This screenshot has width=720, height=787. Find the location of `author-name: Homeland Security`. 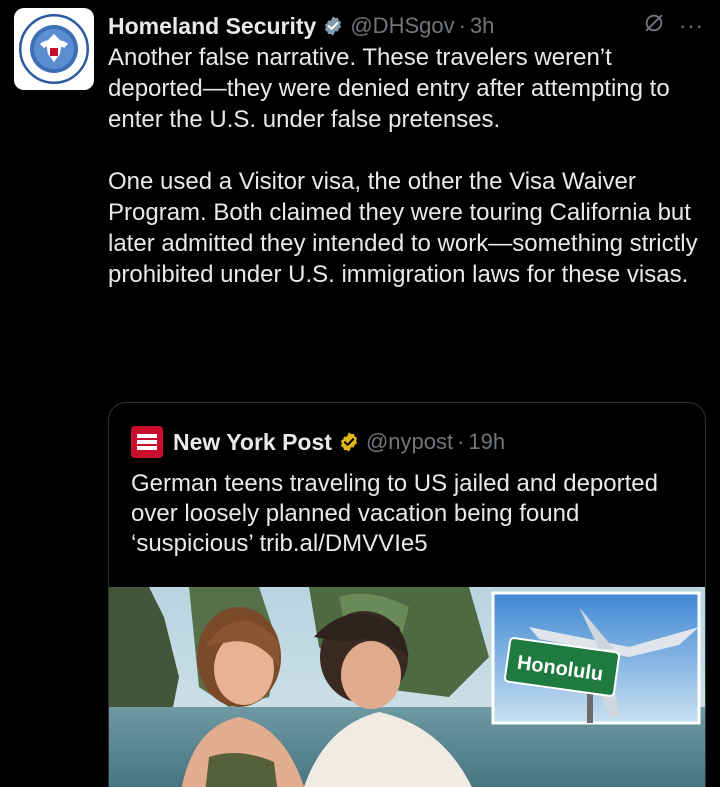

author-name: Homeland Security is located at coordinates (212, 26).